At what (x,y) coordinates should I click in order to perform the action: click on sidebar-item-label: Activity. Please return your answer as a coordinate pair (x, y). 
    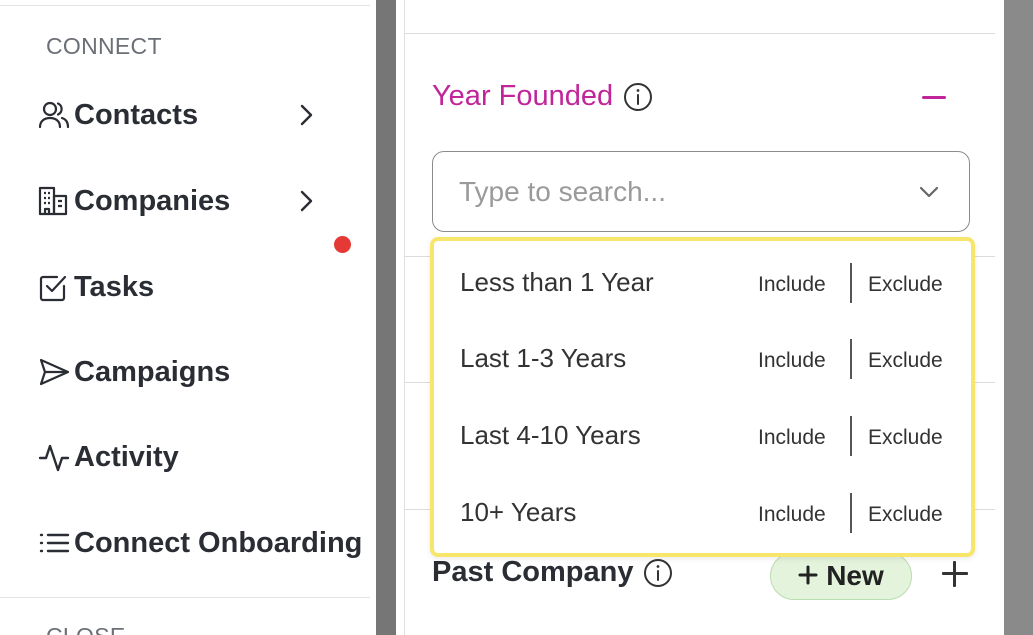
    Looking at the image, I should click on (126, 456).